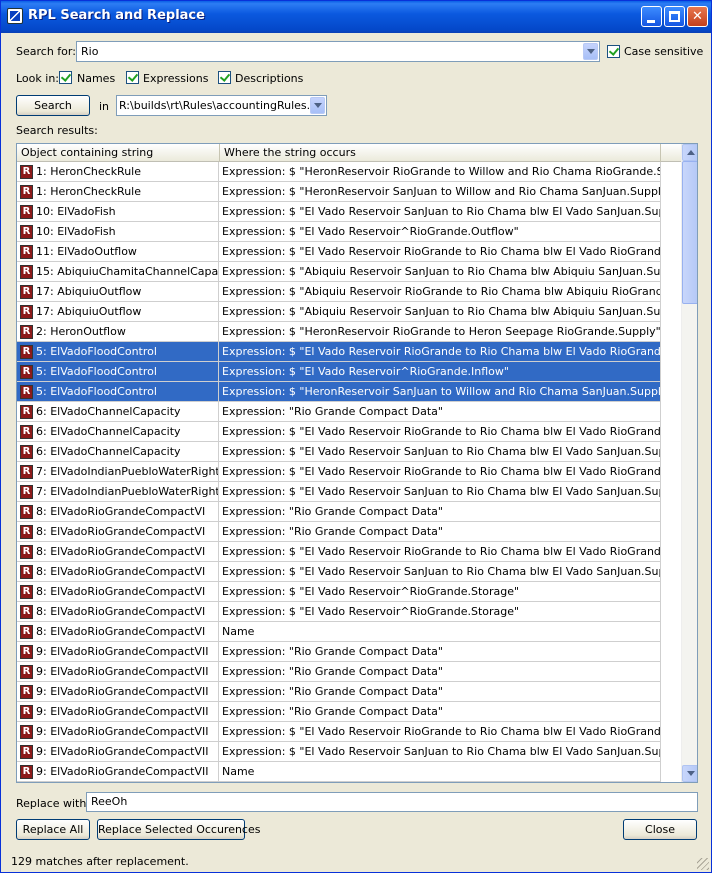 This screenshot has height=873, width=712. Describe the element at coordinates (53, 829) in the screenshot. I see `replace-all-button: Replace All` at that location.